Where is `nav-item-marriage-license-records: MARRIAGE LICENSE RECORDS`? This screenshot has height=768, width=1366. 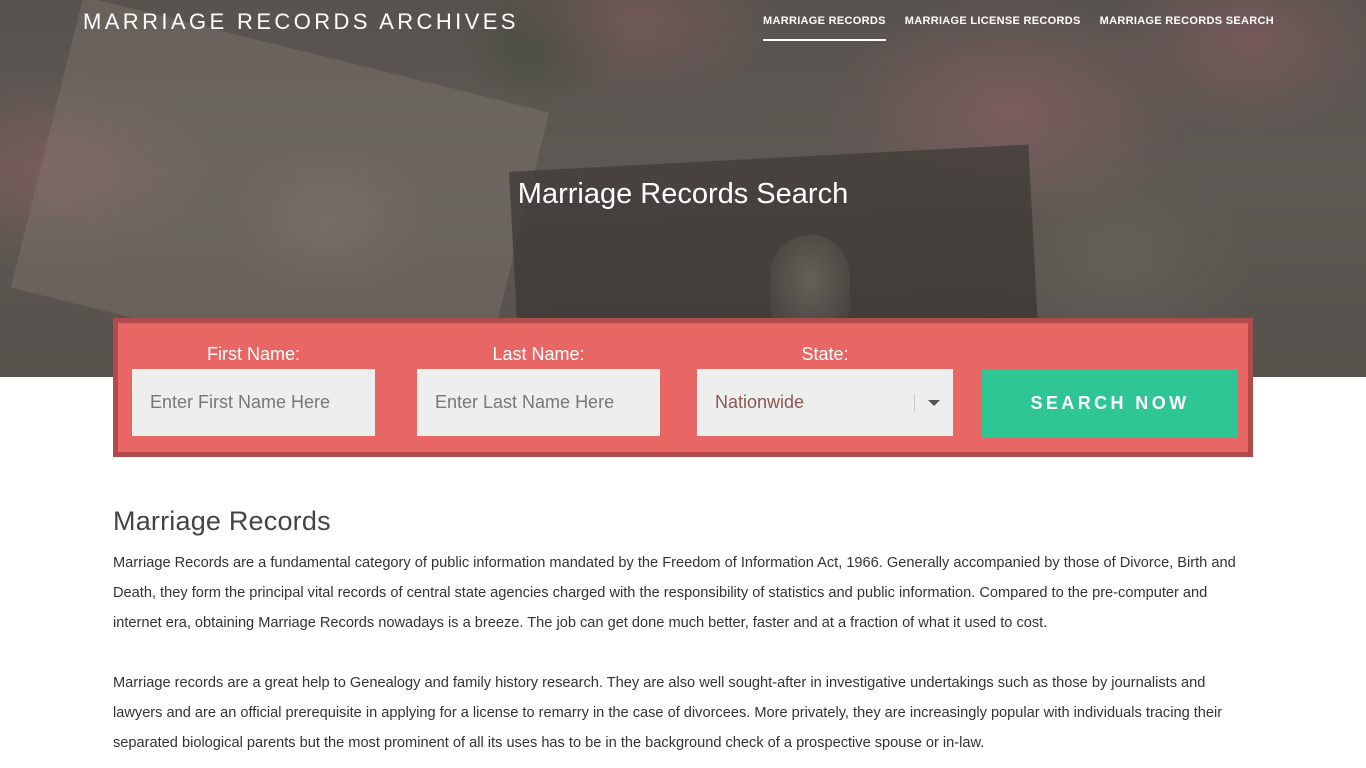
nav-item-marriage-license-records: MARRIAGE LICENSE RECORDS is located at coordinates (993, 28).